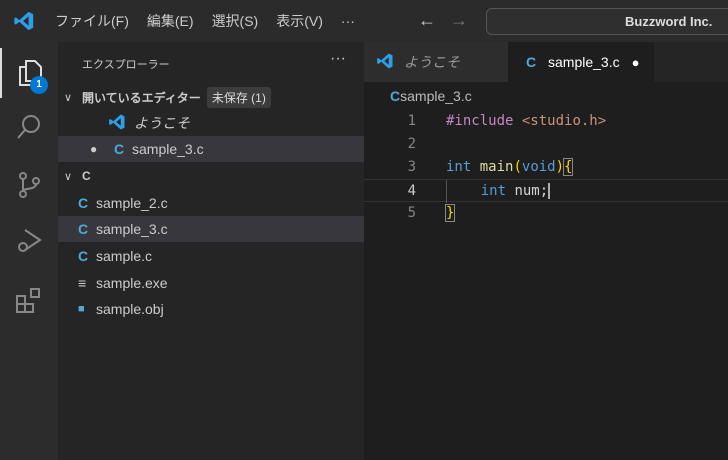 This screenshot has height=460, width=728. What do you see at coordinates (517, 167) in the screenshot?
I see `token: (` at bounding box center [517, 167].